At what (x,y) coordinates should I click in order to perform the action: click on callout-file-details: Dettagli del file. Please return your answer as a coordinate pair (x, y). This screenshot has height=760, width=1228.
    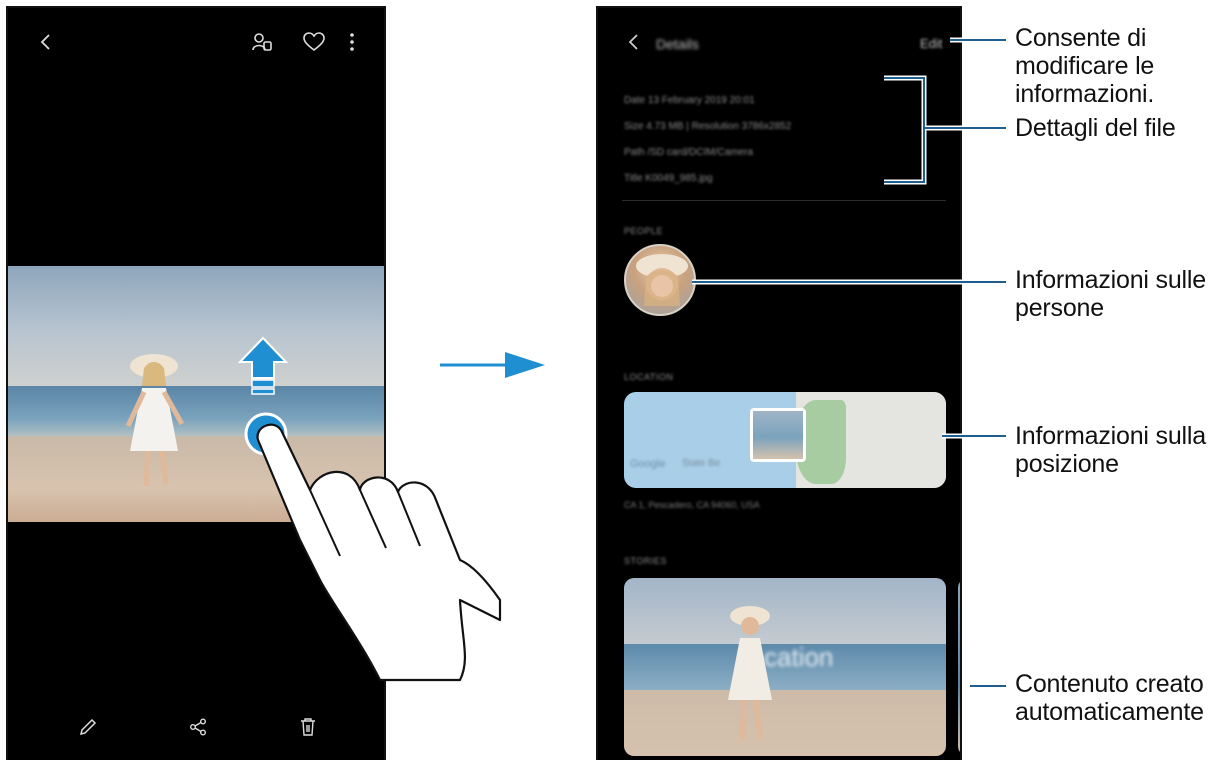
    Looking at the image, I should click on (1095, 128).